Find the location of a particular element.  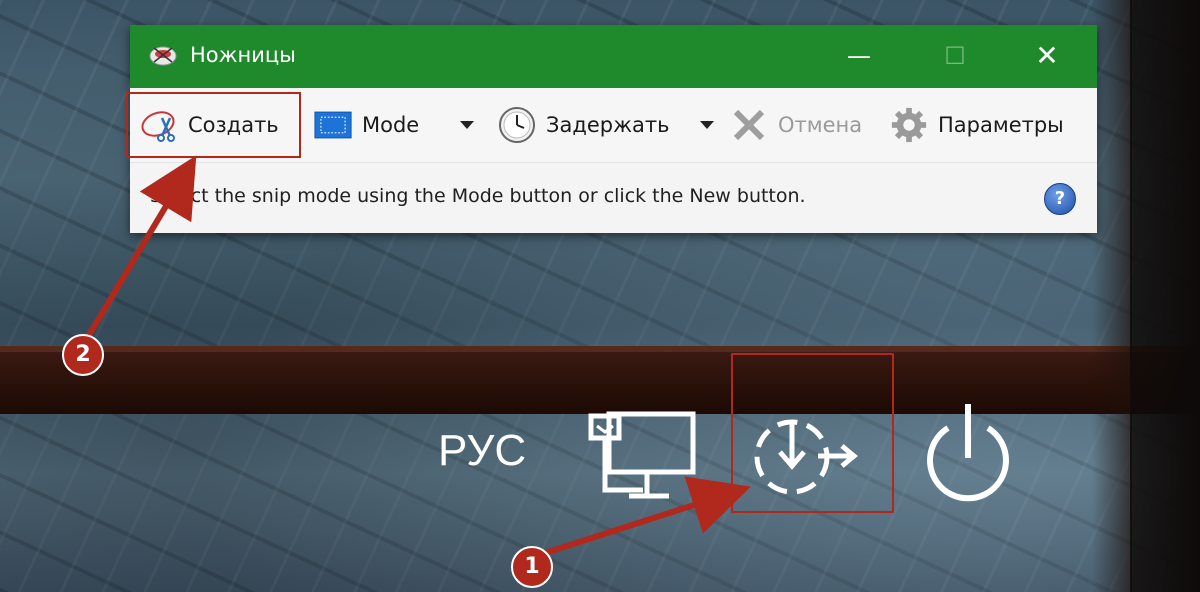

step-badge-2: 2 is located at coordinates (83, 355).